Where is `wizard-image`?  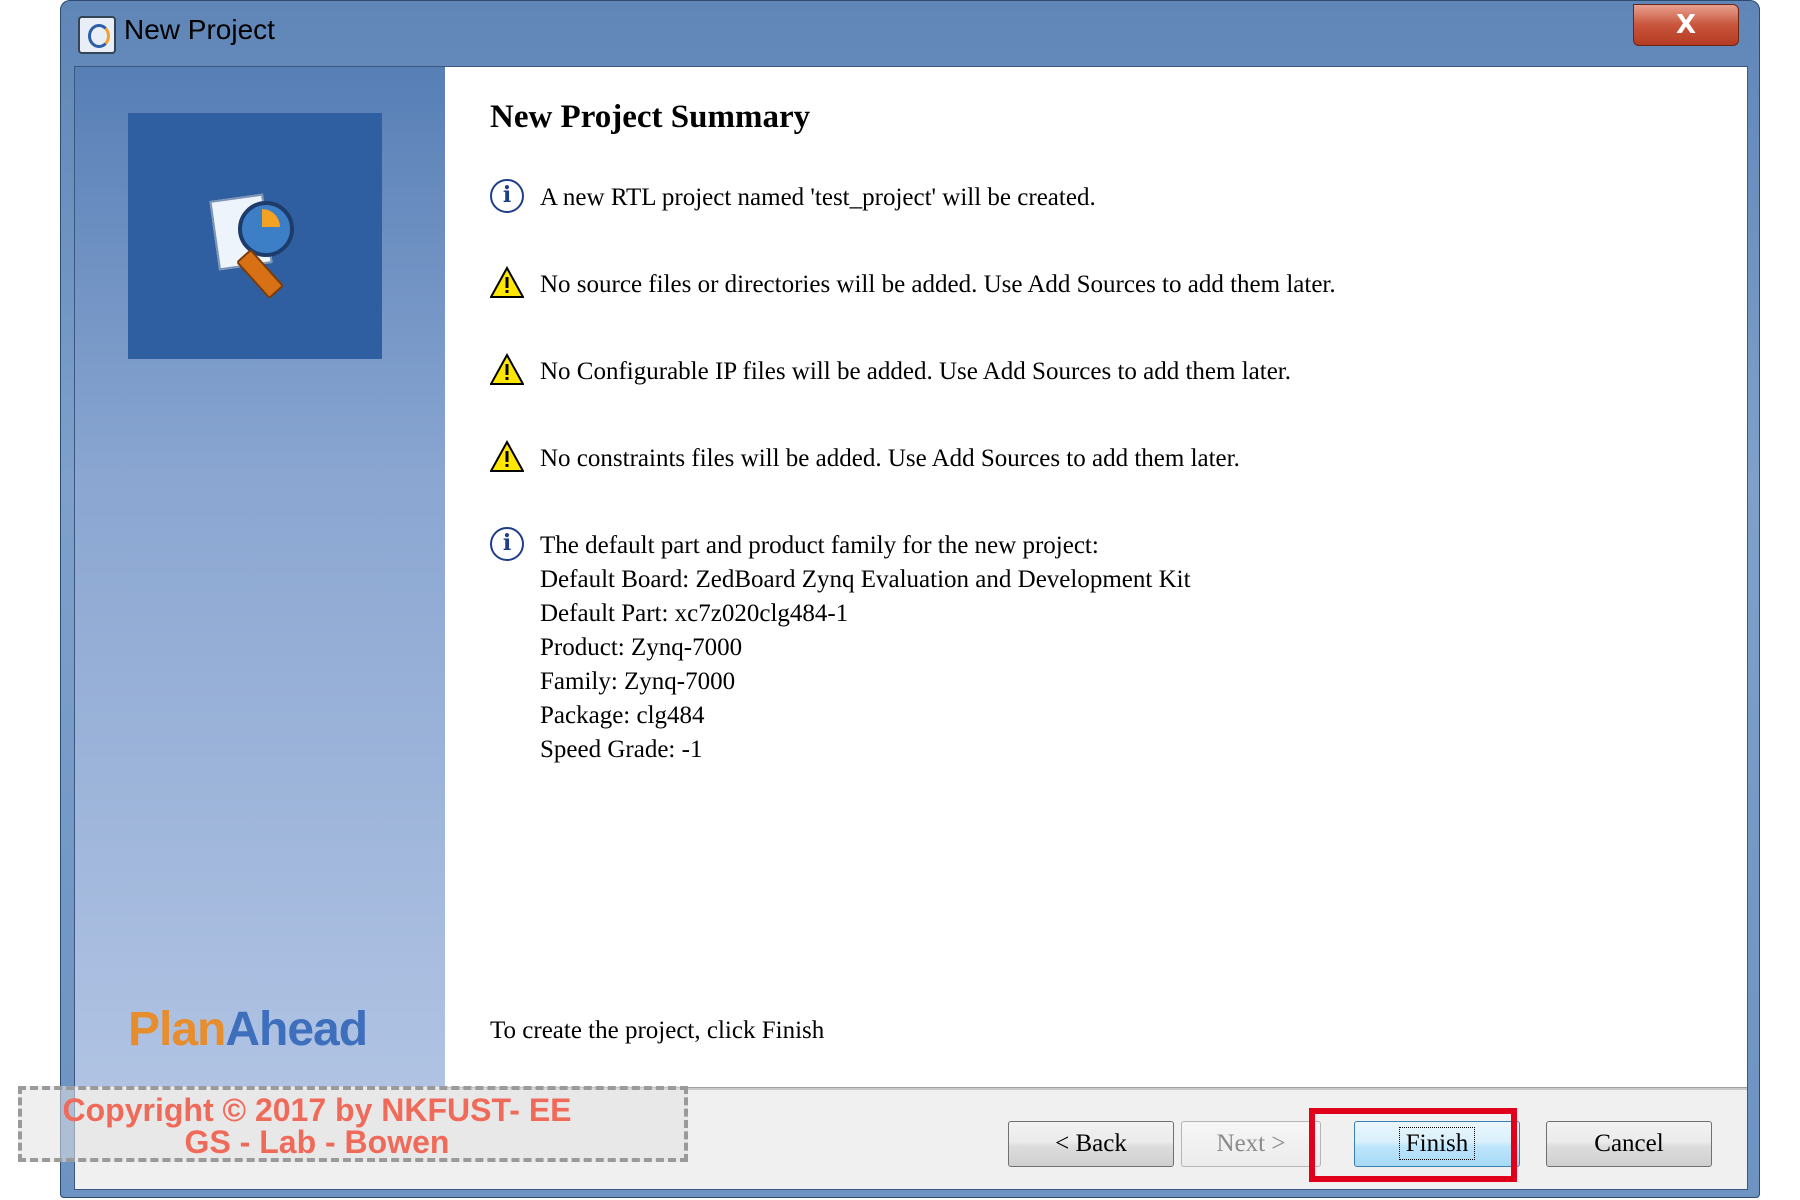 wizard-image is located at coordinates (255, 236).